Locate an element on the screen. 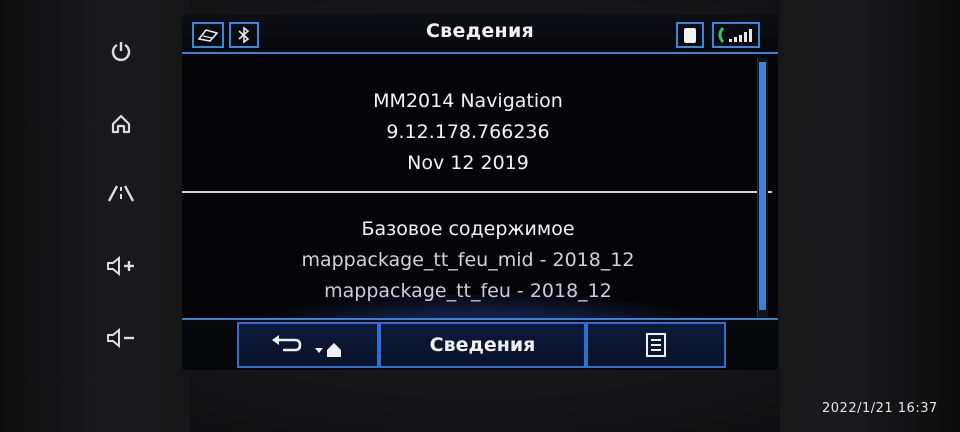 This screenshot has width=960, height=432. menu-button is located at coordinates (656, 345).